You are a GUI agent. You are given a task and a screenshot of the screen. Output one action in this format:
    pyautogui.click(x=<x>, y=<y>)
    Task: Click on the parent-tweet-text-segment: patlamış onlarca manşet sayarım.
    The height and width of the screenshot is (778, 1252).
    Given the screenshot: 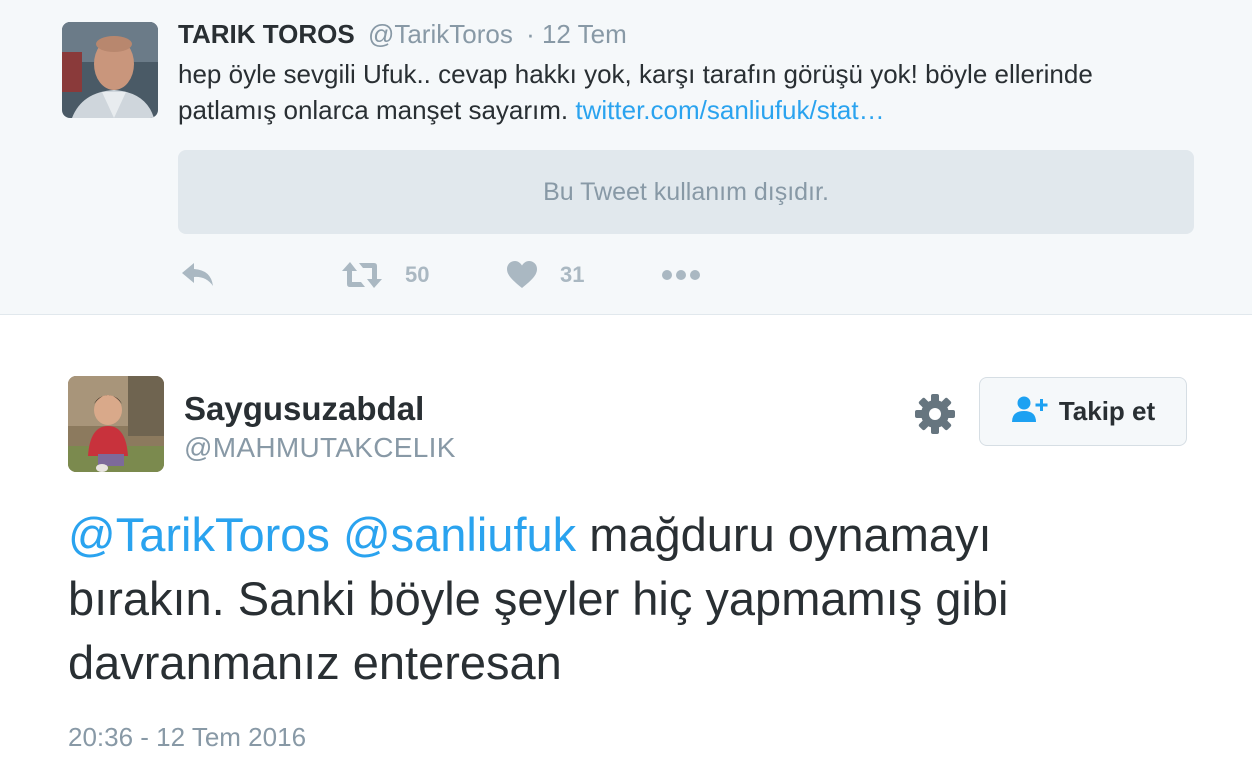 What is the action you would take?
    pyautogui.click(x=373, y=110)
    